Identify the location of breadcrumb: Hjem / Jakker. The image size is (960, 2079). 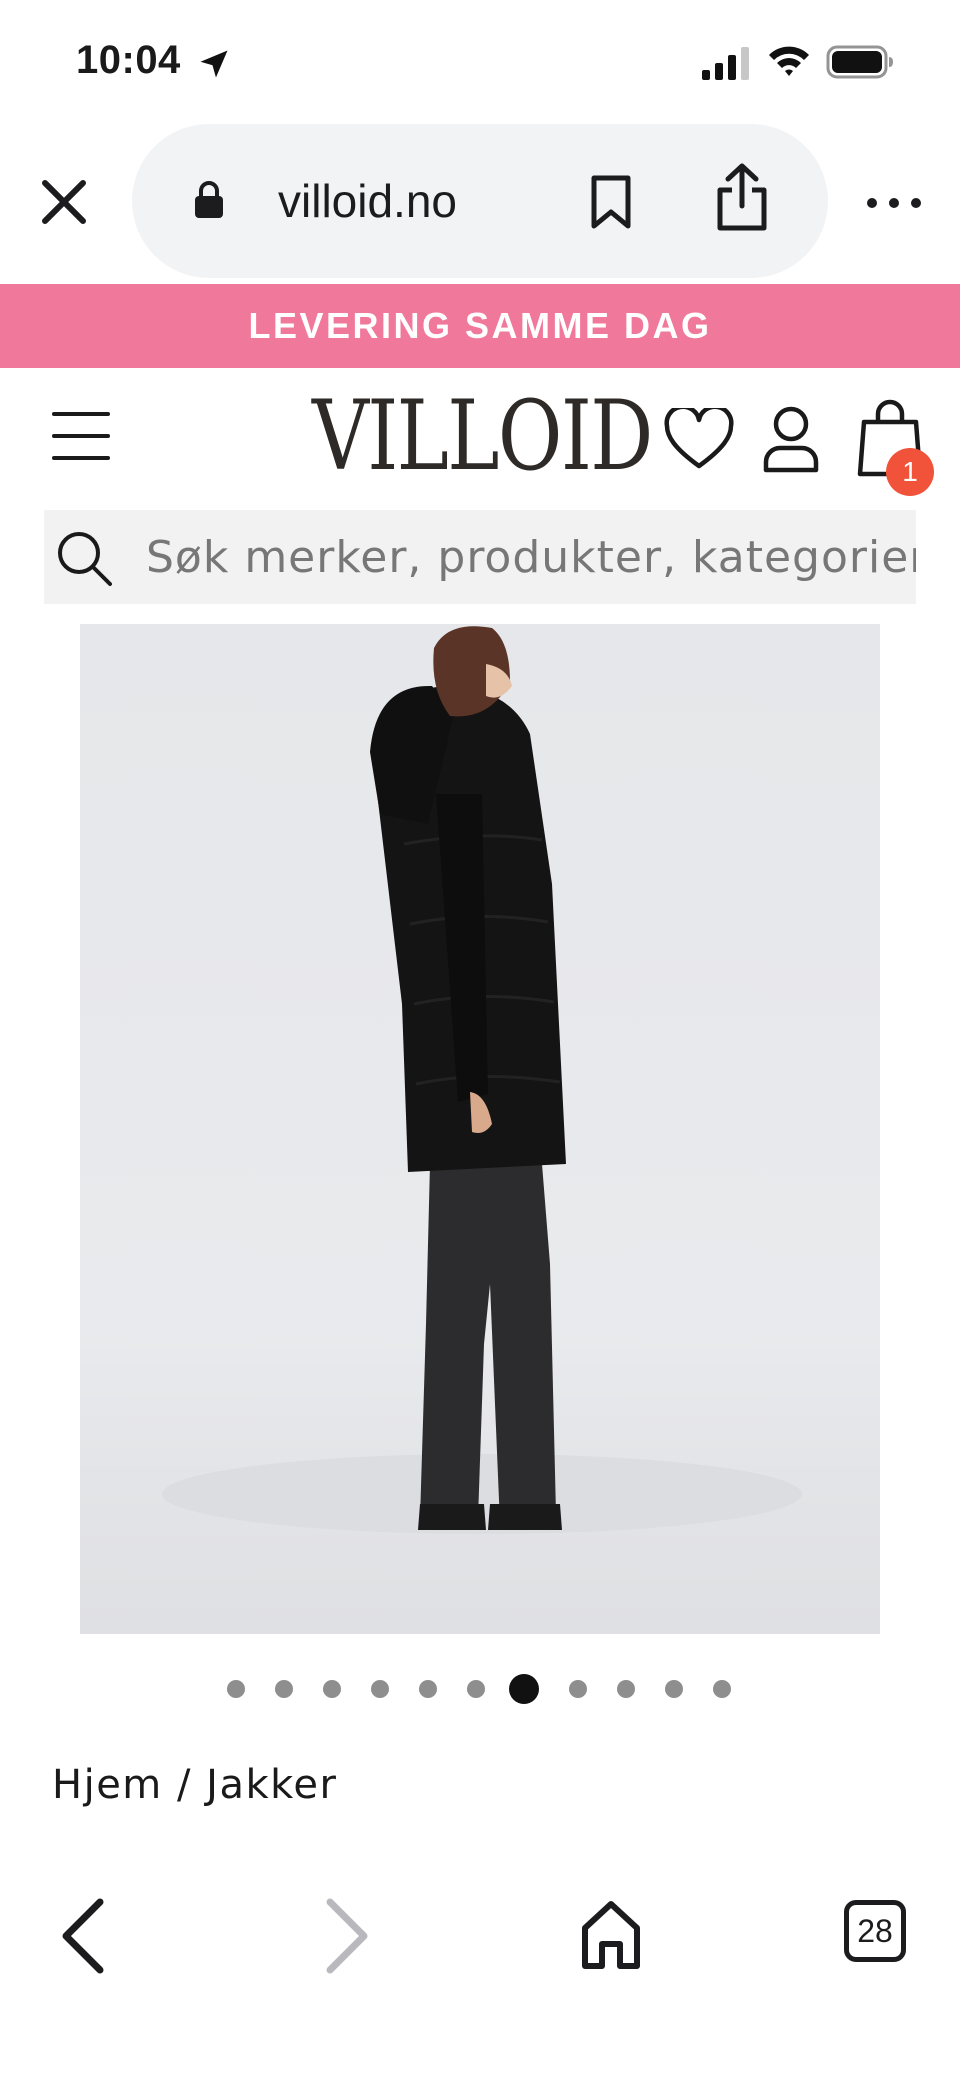
(194, 1785).